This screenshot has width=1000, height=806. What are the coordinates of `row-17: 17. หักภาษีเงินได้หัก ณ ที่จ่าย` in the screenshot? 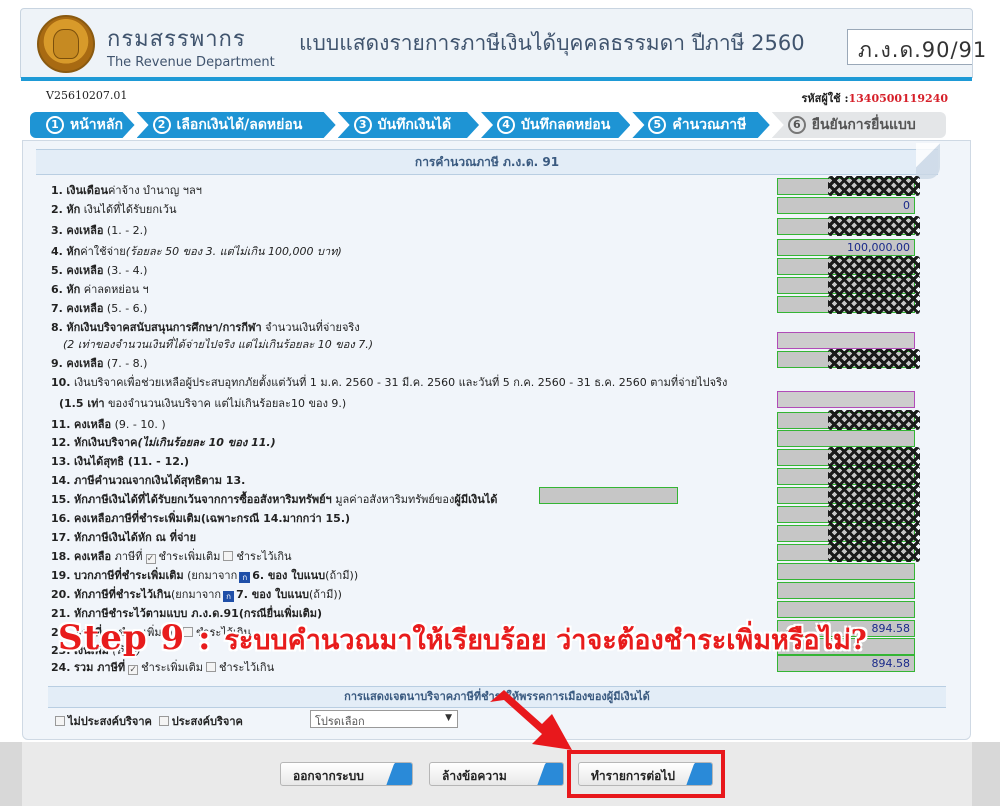 It's located at (124, 537).